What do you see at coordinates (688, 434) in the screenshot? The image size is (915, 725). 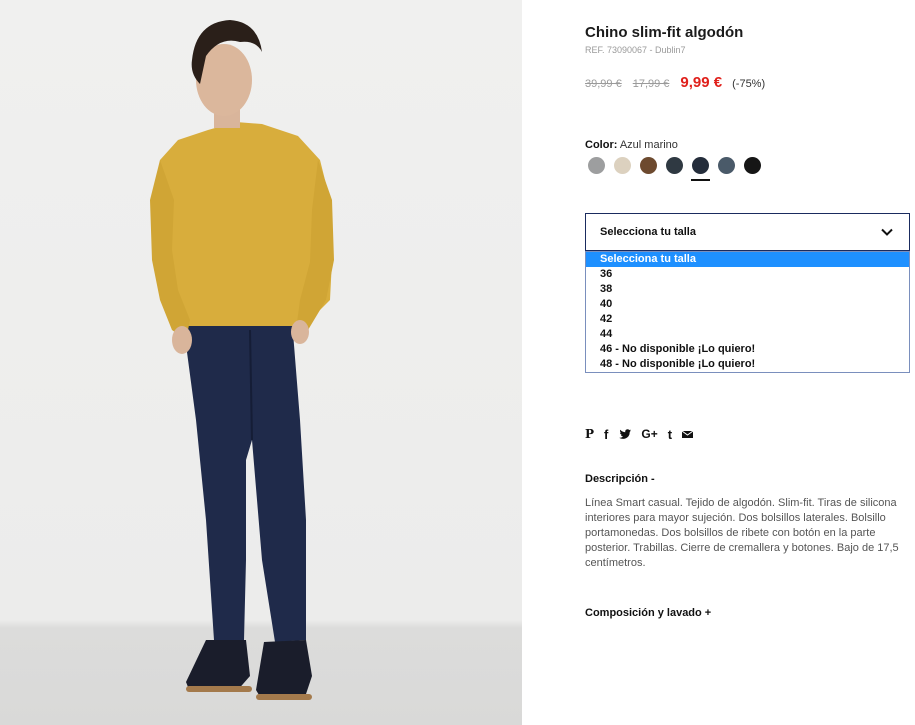 I see `mail-icon` at bounding box center [688, 434].